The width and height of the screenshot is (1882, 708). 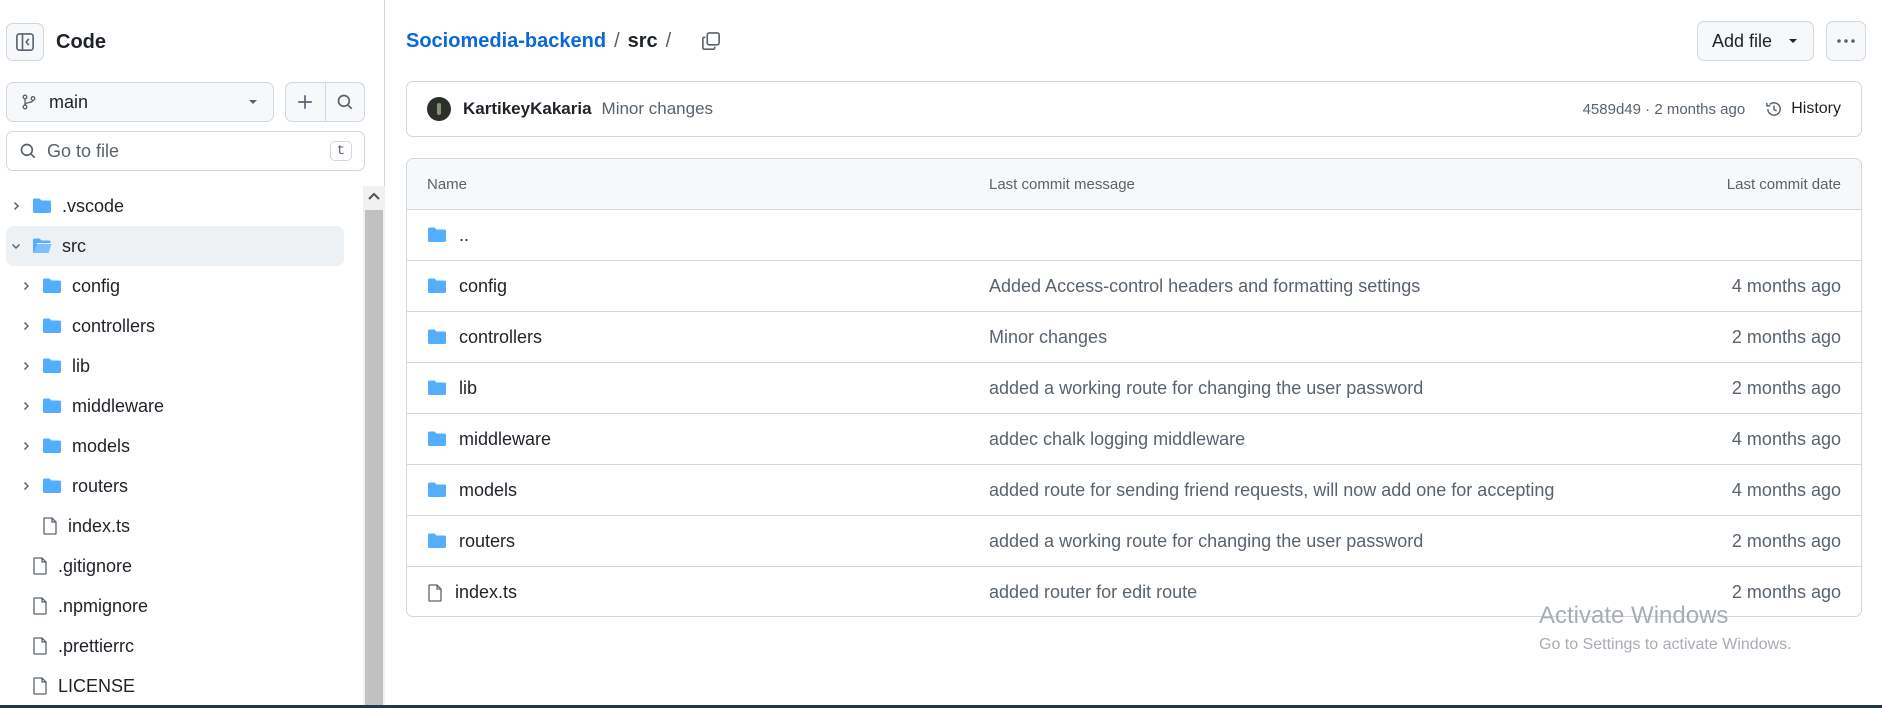 I want to click on header-last-commit-message: Last commit message, so click(x=1062, y=184).